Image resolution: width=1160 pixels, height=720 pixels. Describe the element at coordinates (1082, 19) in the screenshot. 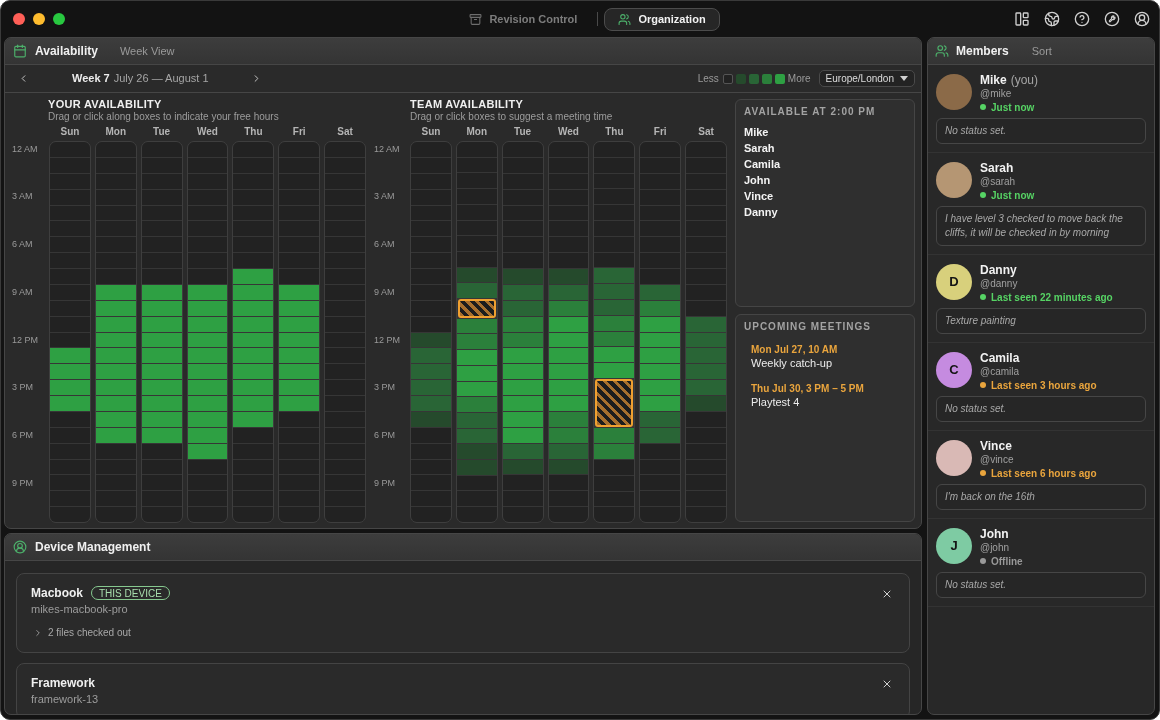

I see `help-icon` at that location.